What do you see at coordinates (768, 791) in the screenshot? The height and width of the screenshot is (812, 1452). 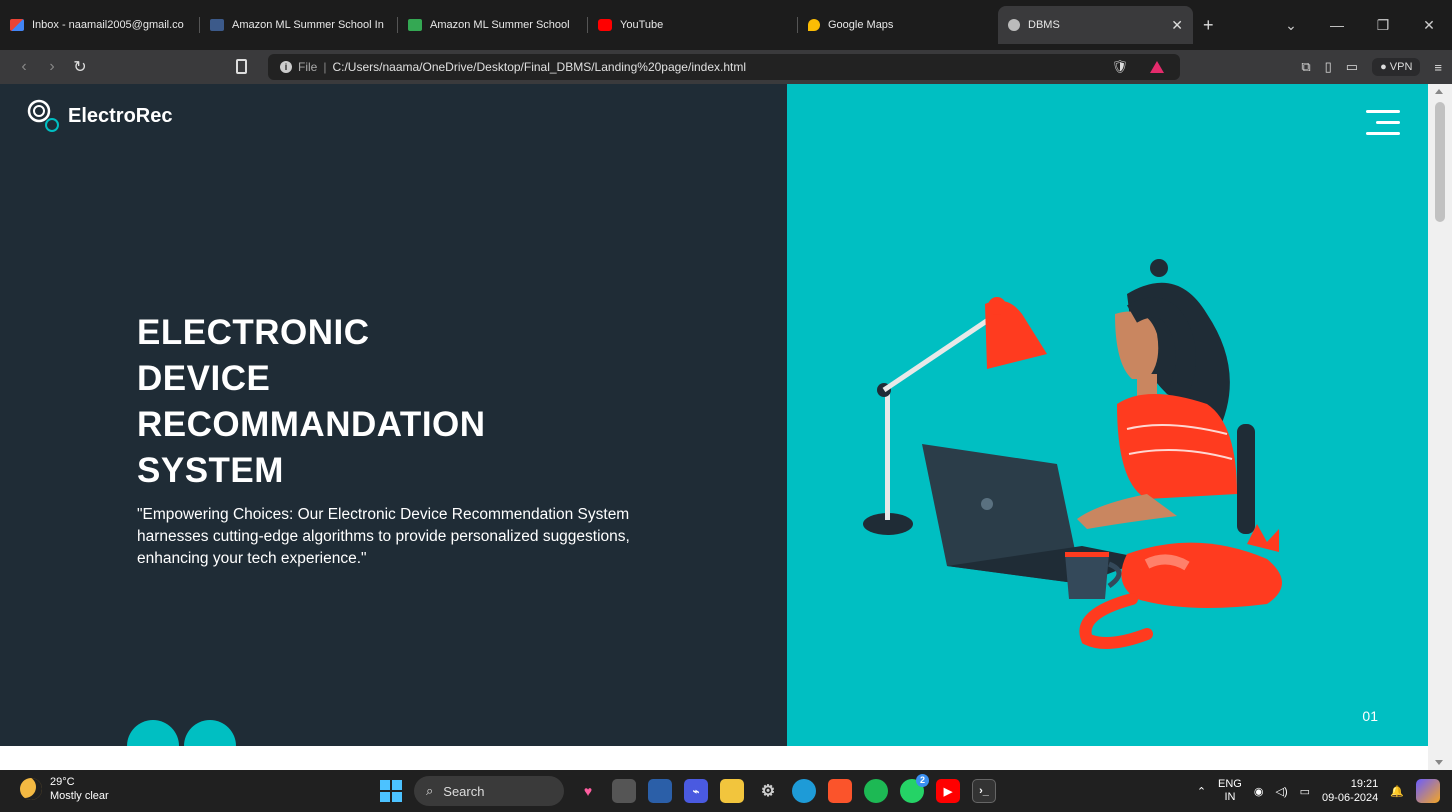 I see `settings-gear-icon: ⚙` at bounding box center [768, 791].